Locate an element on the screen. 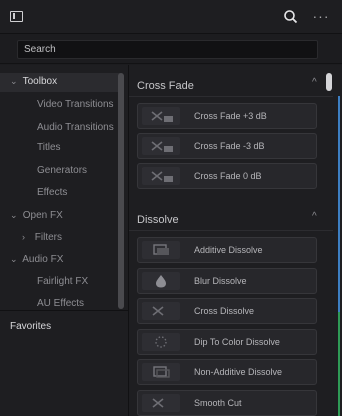 The height and width of the screenshot is (416, 342). blur-drop-icon is located at coordinates (161, 281).